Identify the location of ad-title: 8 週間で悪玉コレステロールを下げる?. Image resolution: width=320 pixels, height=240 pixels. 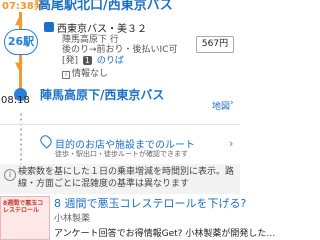
(150, 203).